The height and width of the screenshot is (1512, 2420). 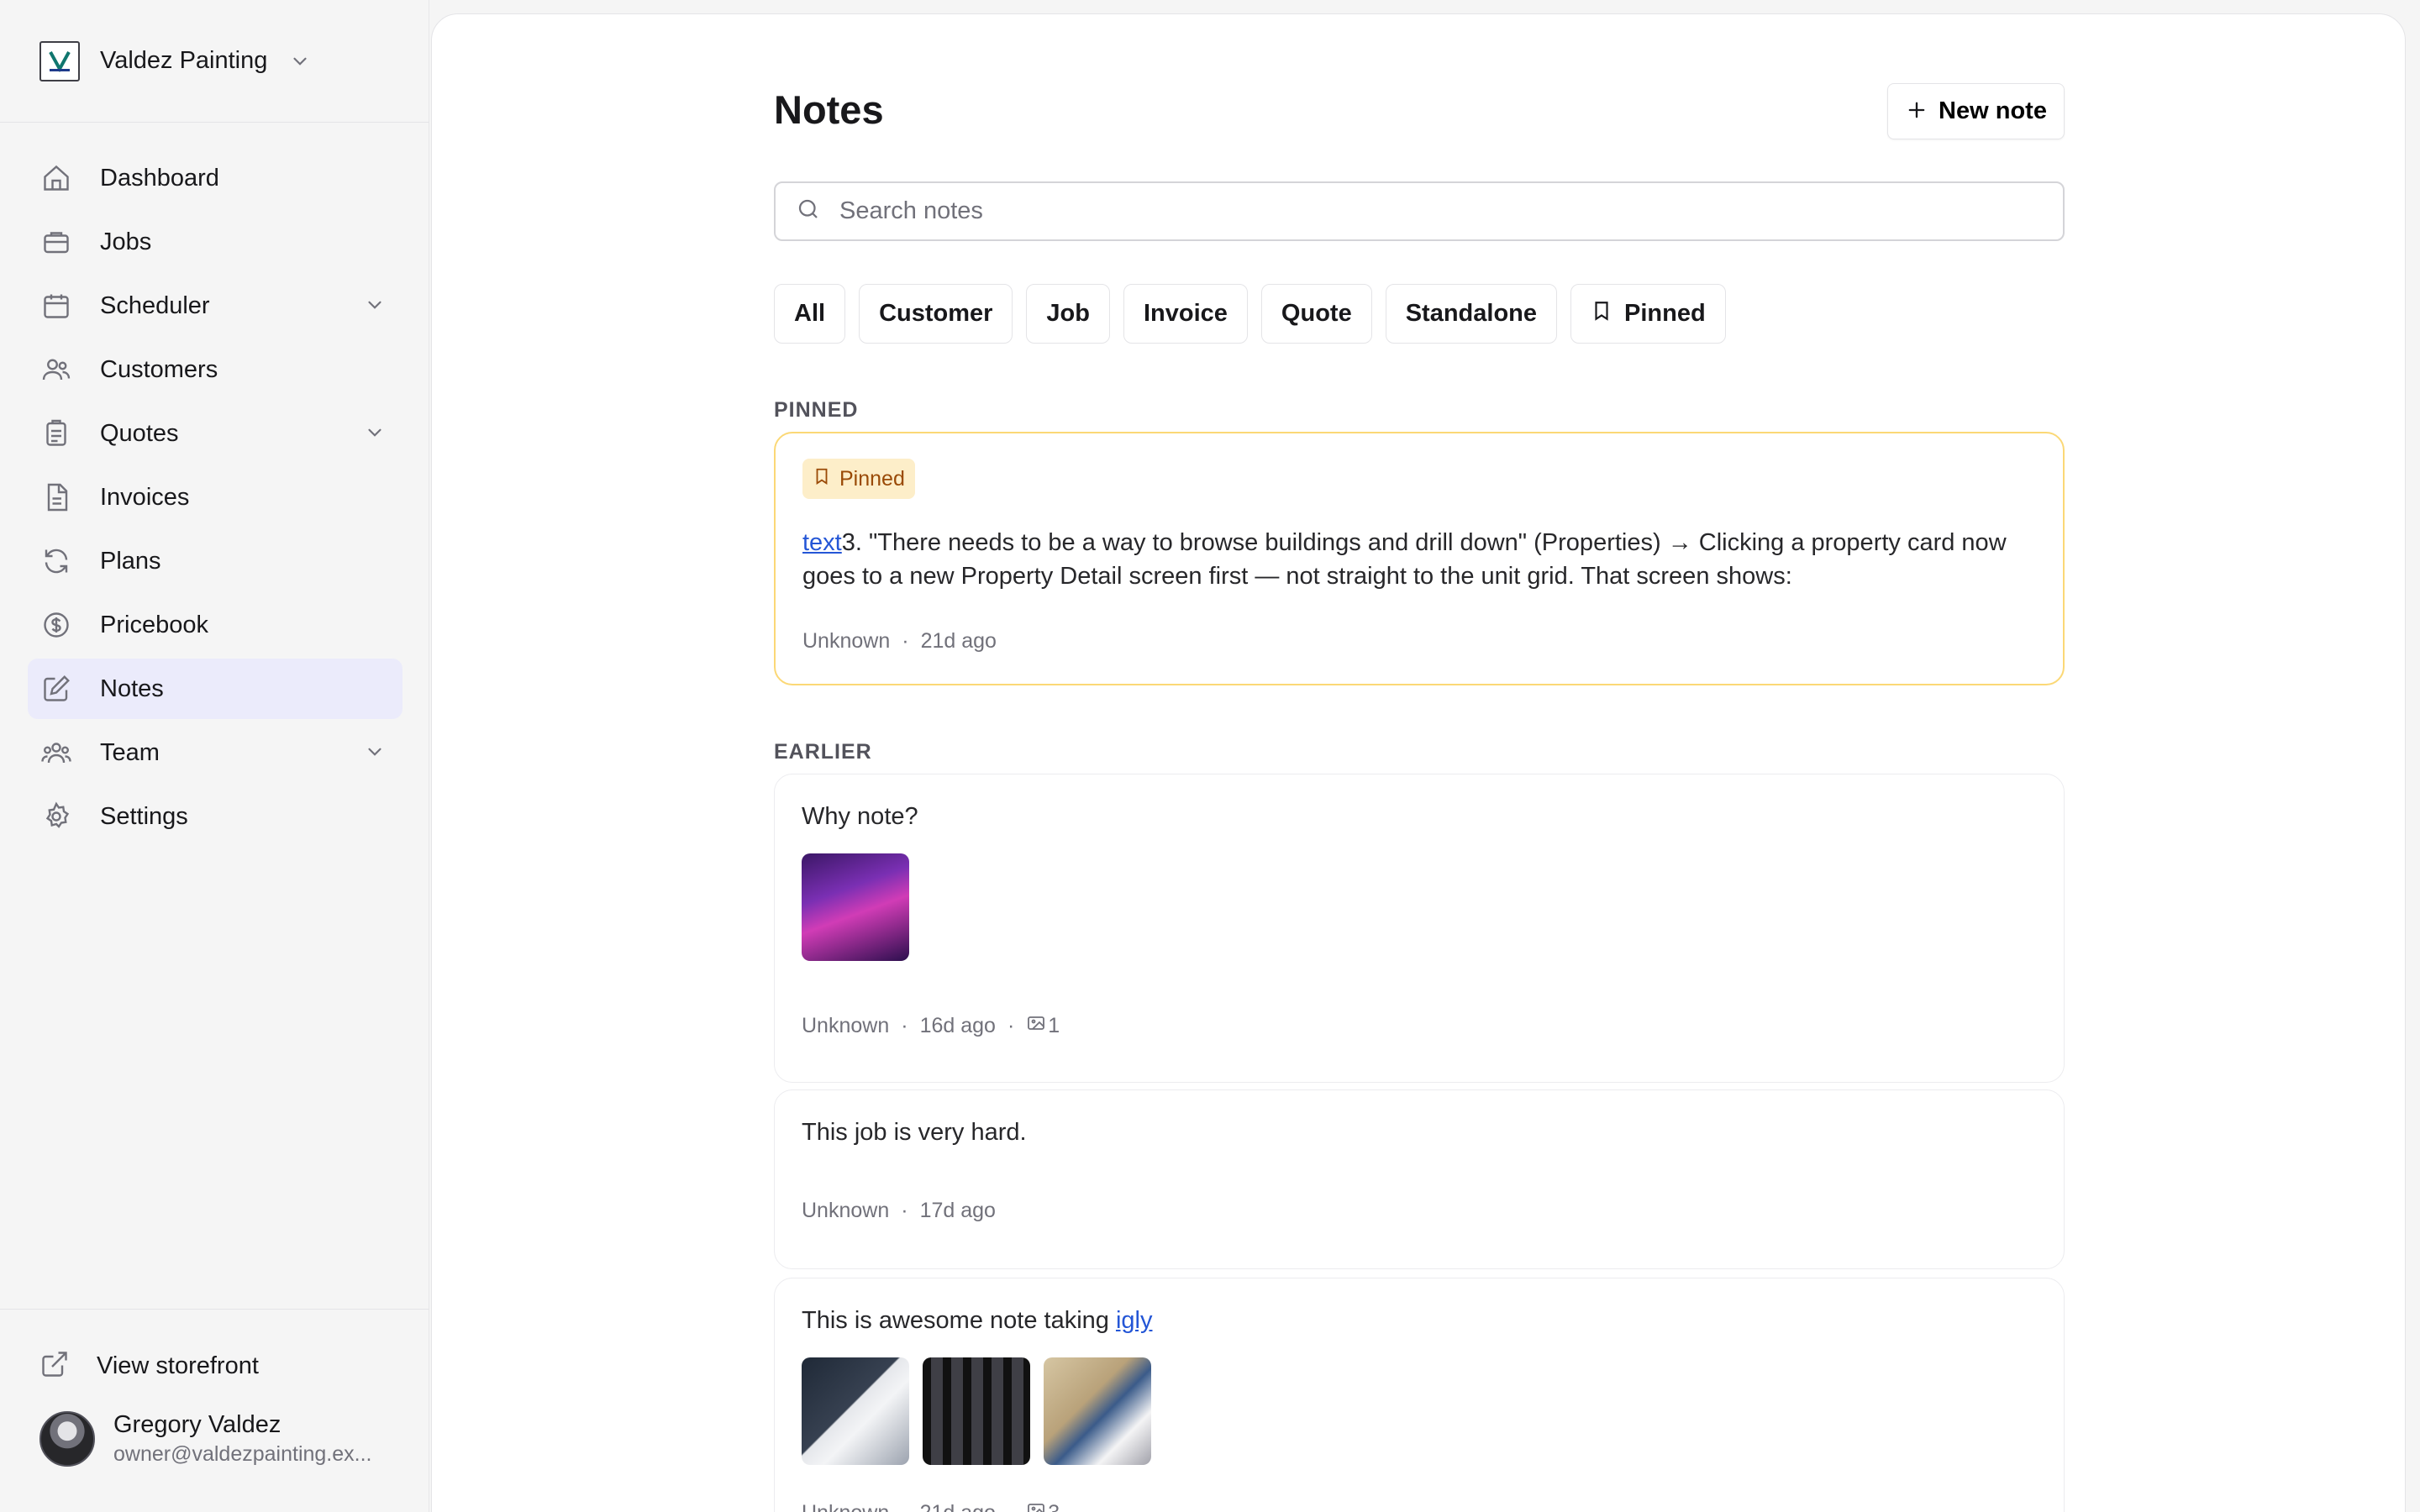 I want to click on note-attachments, so click(x=976, y=1411).